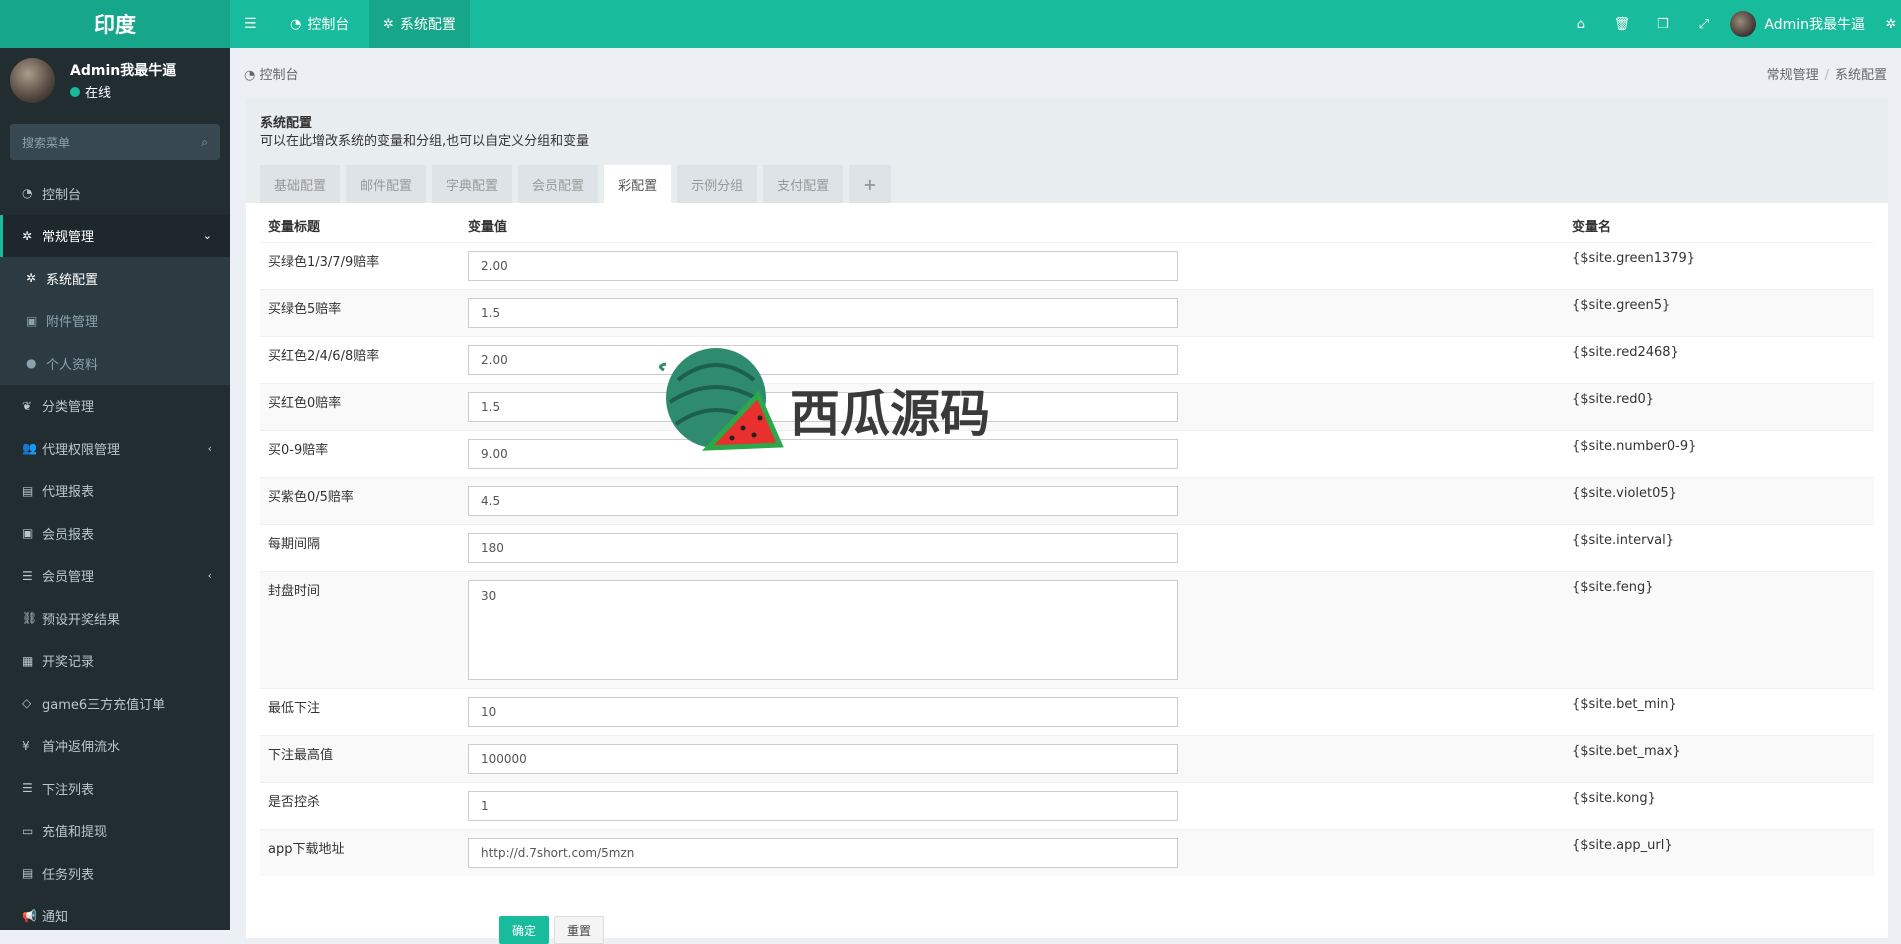 The height and width of the screenshot is (944, 1901). What do you see at coordinates (68, 578) in the screenshot?
I see `sidebar-item-label: 会员管理` at bounding box center [68, 578].